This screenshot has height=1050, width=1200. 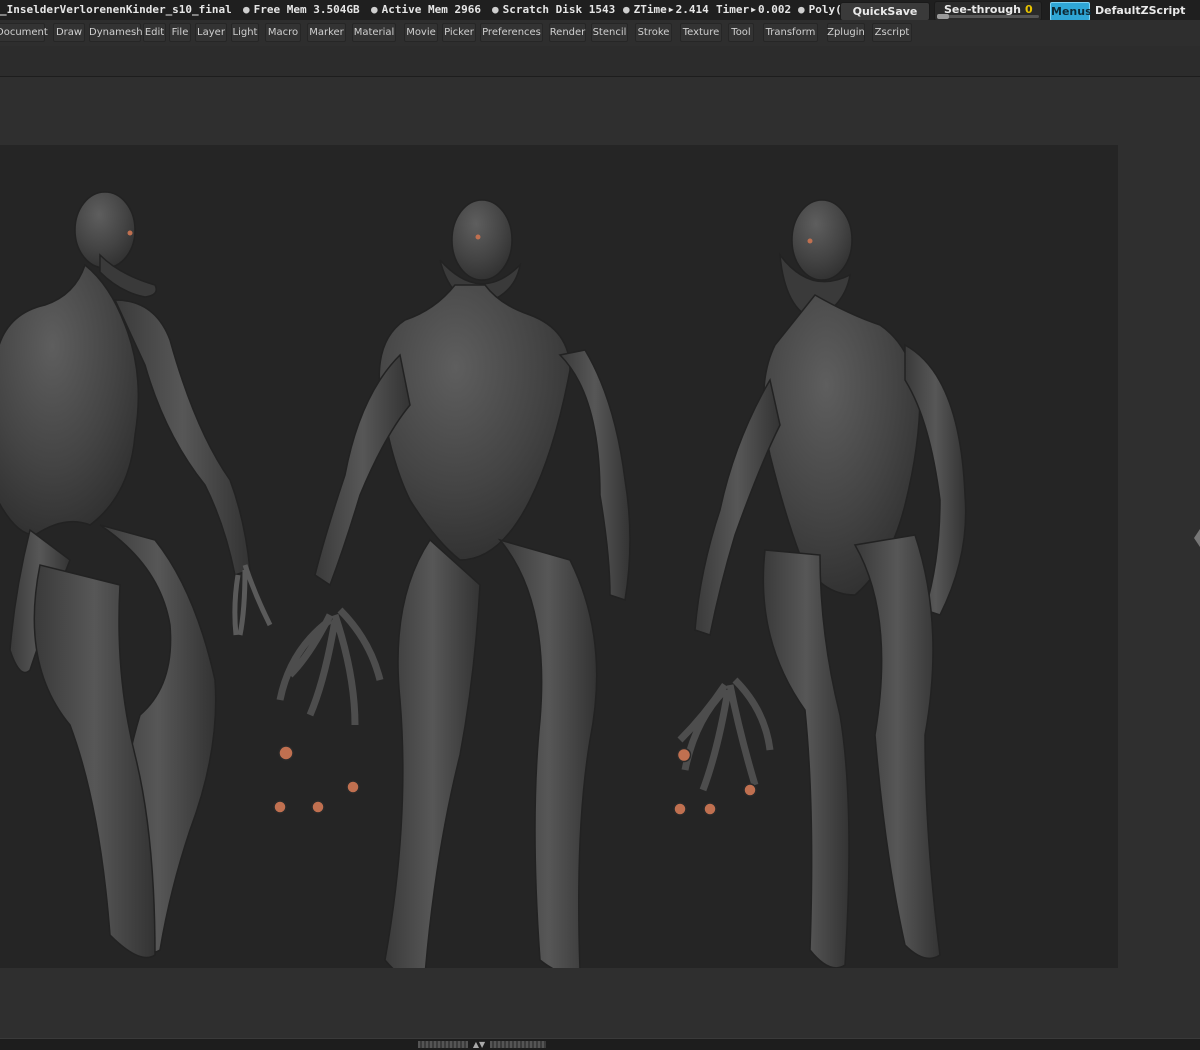 What do you see at coordinates (180, 32) in the screenshot?
I see `menu-file: File` at bounding box center [180, 32].